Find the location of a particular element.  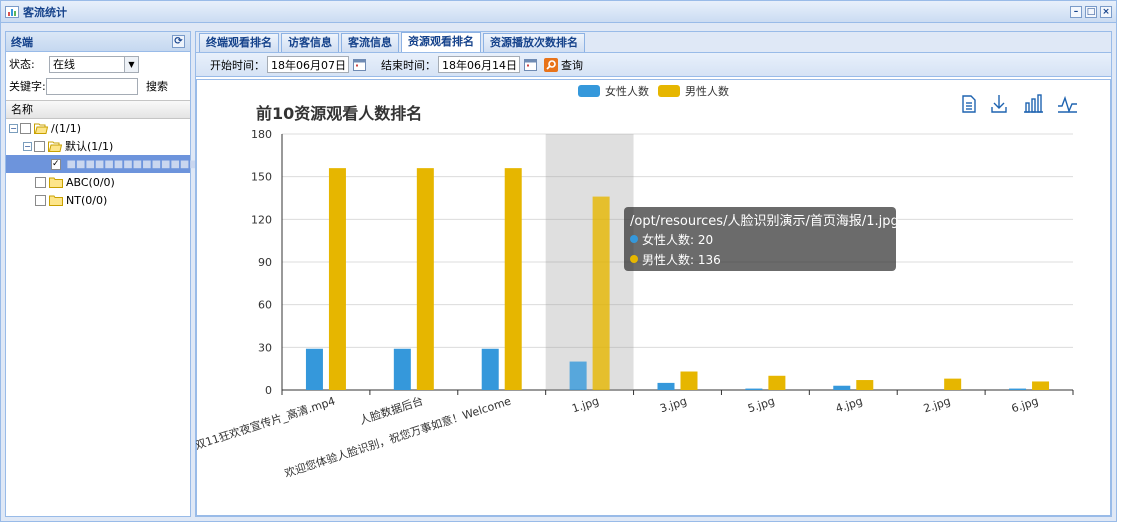

tree-node-label: ■■■■■■■■■■■■■■ is located at coordinates (132, 164).